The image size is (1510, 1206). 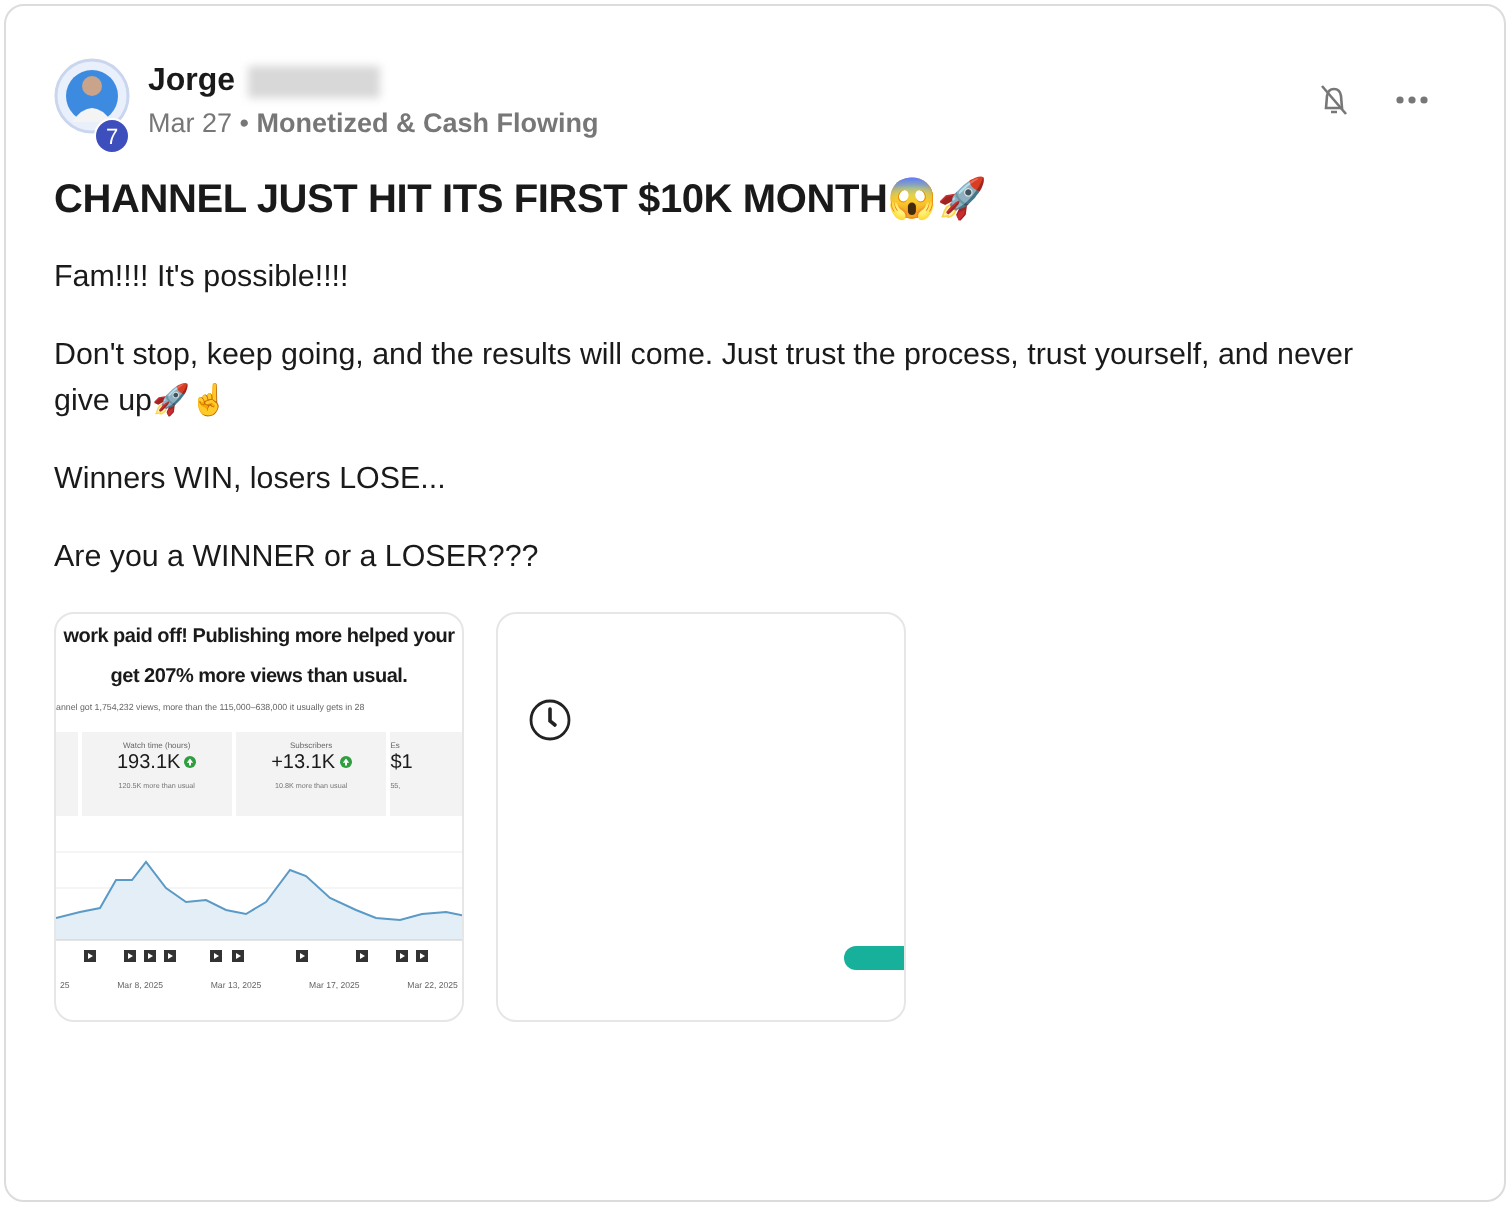 I want to click on screenshot-headline: get 207% more views than usual., so click(x=259, y=678).